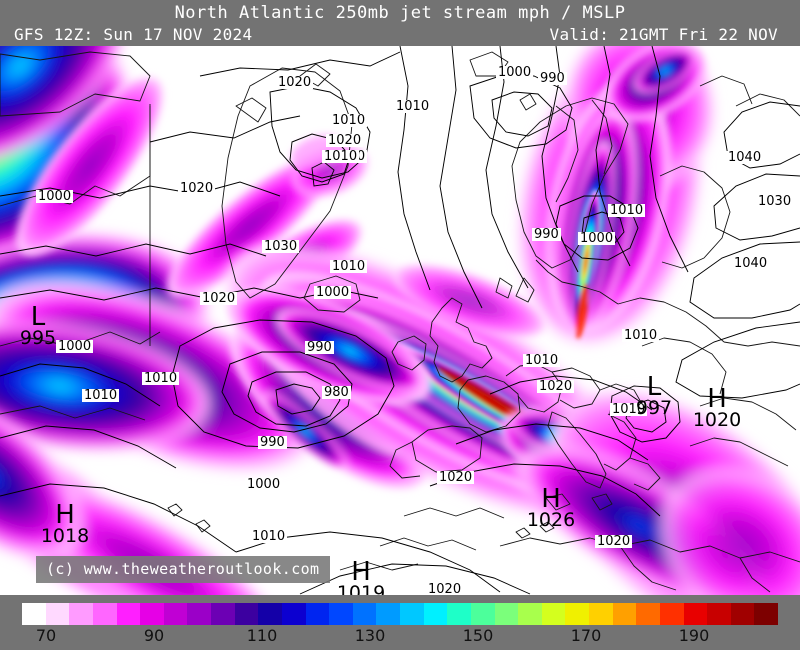 This screenshot has width=800, height=650. I want to click on colorbar-swatches, so click(400, 614).